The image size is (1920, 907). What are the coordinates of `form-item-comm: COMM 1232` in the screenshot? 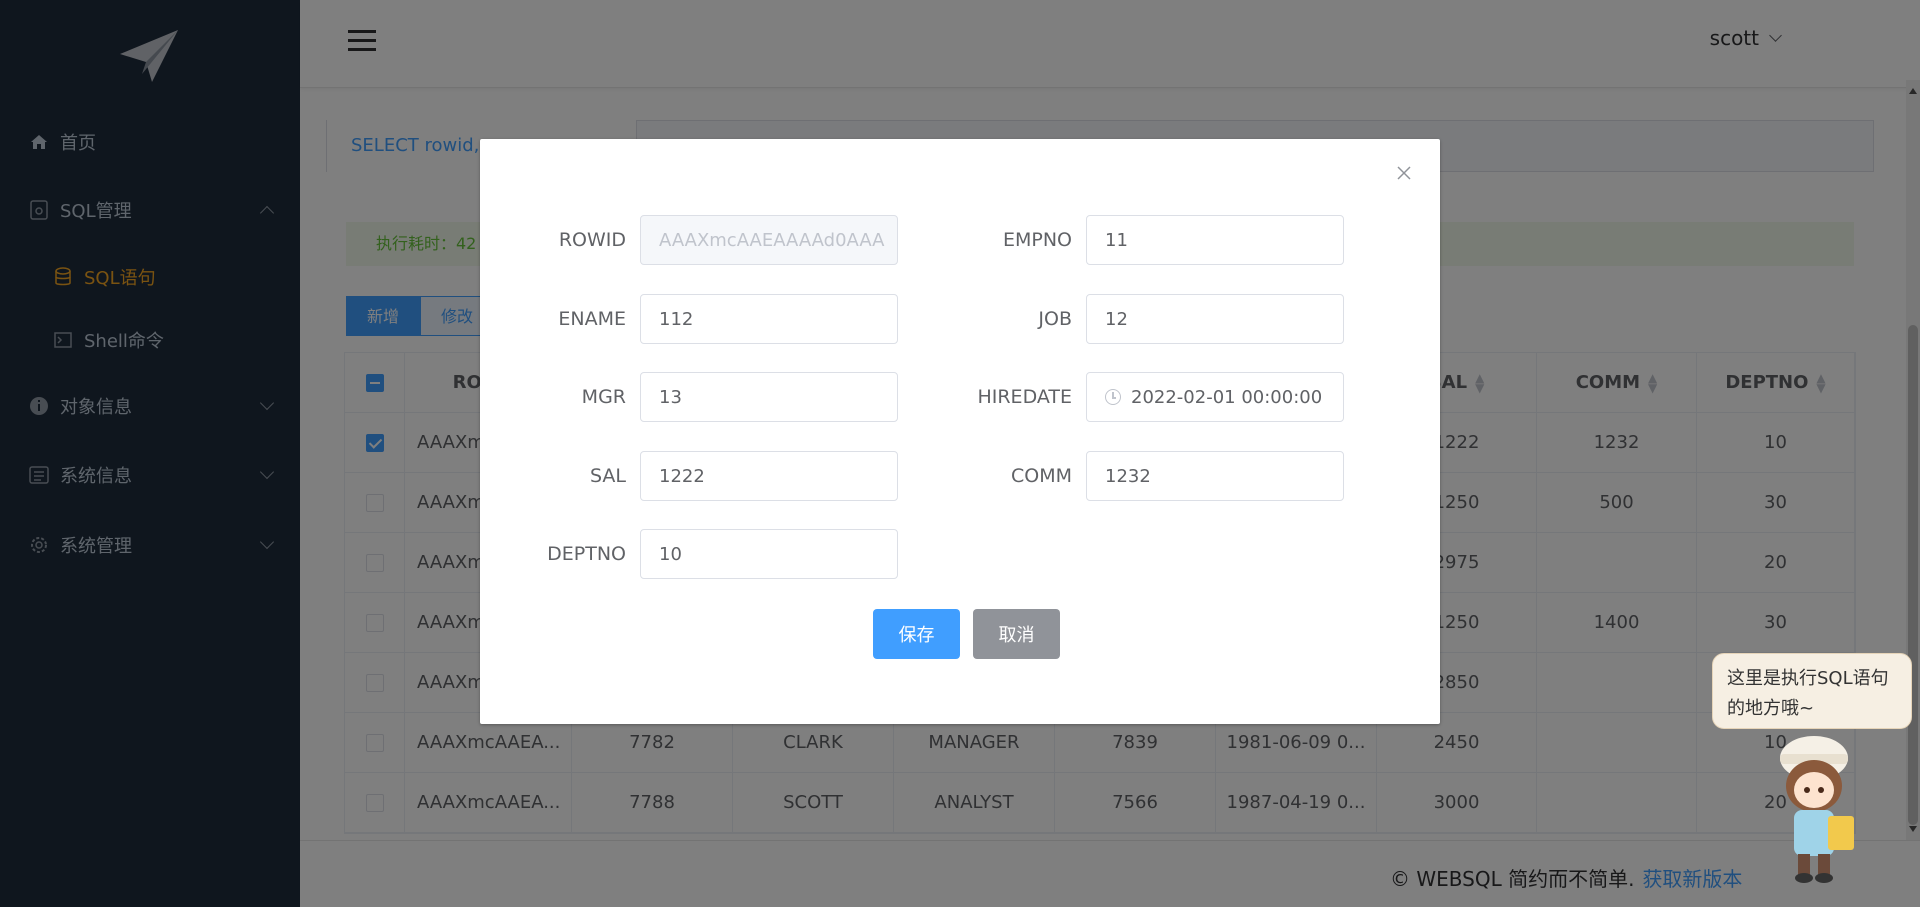 It's located at (1155, 476).